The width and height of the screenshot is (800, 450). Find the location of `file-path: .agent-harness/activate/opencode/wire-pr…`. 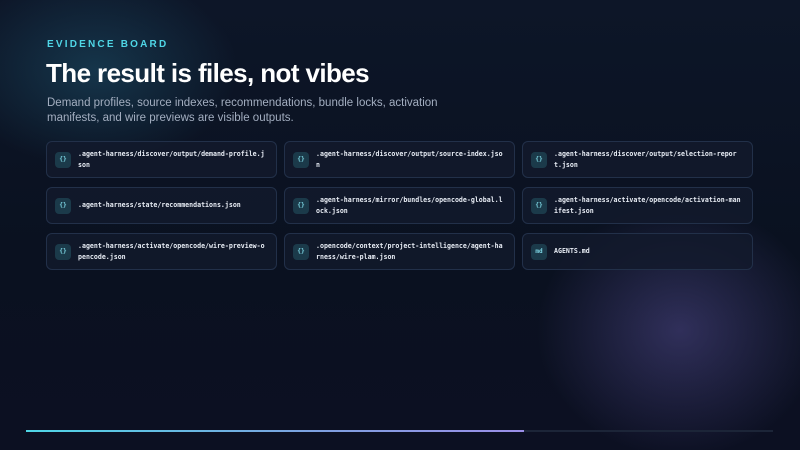

file-path: .agent-harness/activate/opencode/wire-pr… is located at coordinates (171, 251).